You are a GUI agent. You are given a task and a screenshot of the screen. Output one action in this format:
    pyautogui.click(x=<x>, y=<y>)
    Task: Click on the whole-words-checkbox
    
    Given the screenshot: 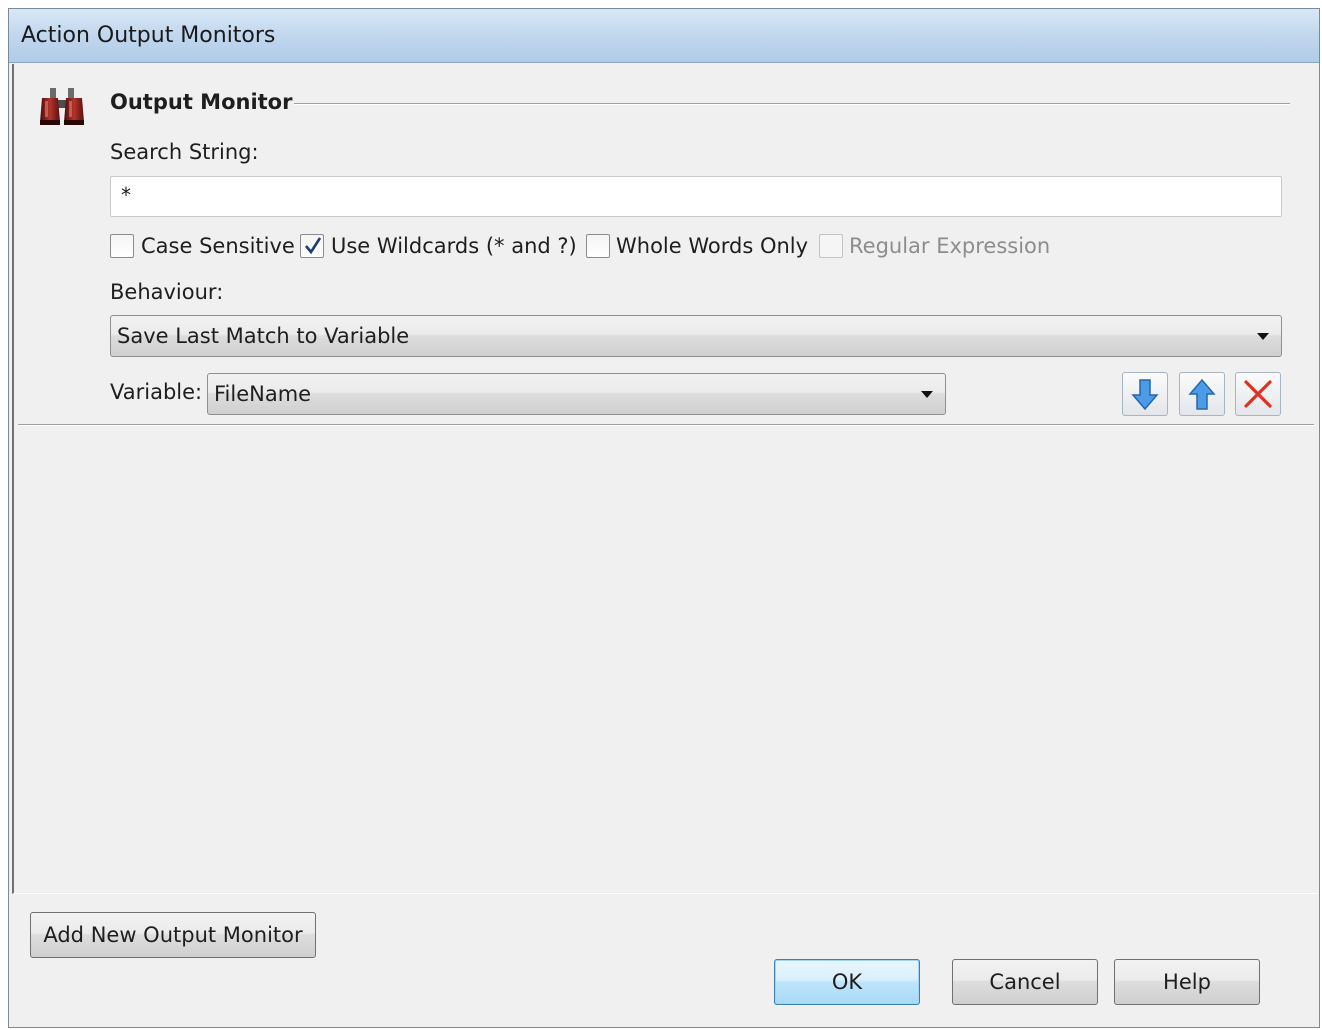 What is the action you would take?
    pyautogui.click(x=598, y=246)
    